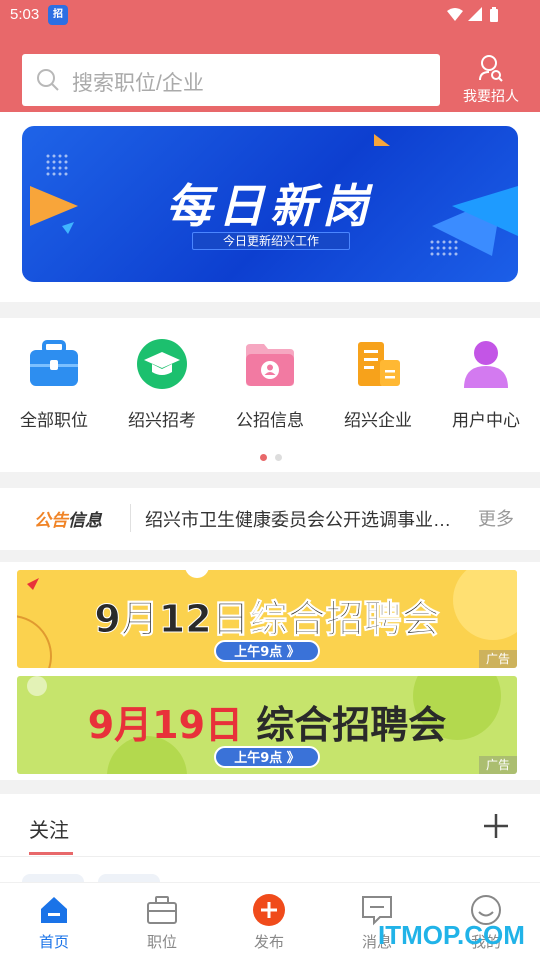 The height and width of the screenshot is (960, 540). Describe the element at coordinates (494, 14) in the screenshot. I see `battery-icon` at that location.